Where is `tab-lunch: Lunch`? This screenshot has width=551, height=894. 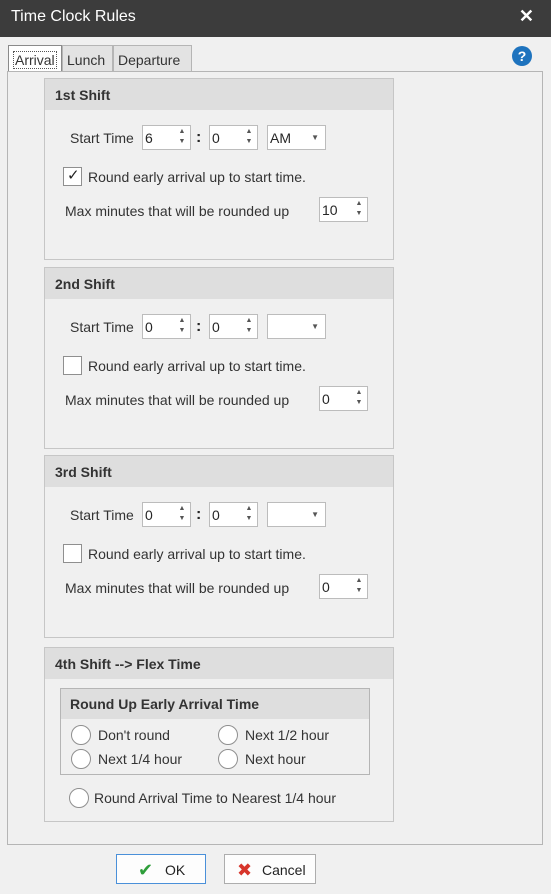 tab-lunch: Lunch is located at coordinates (87, 58).